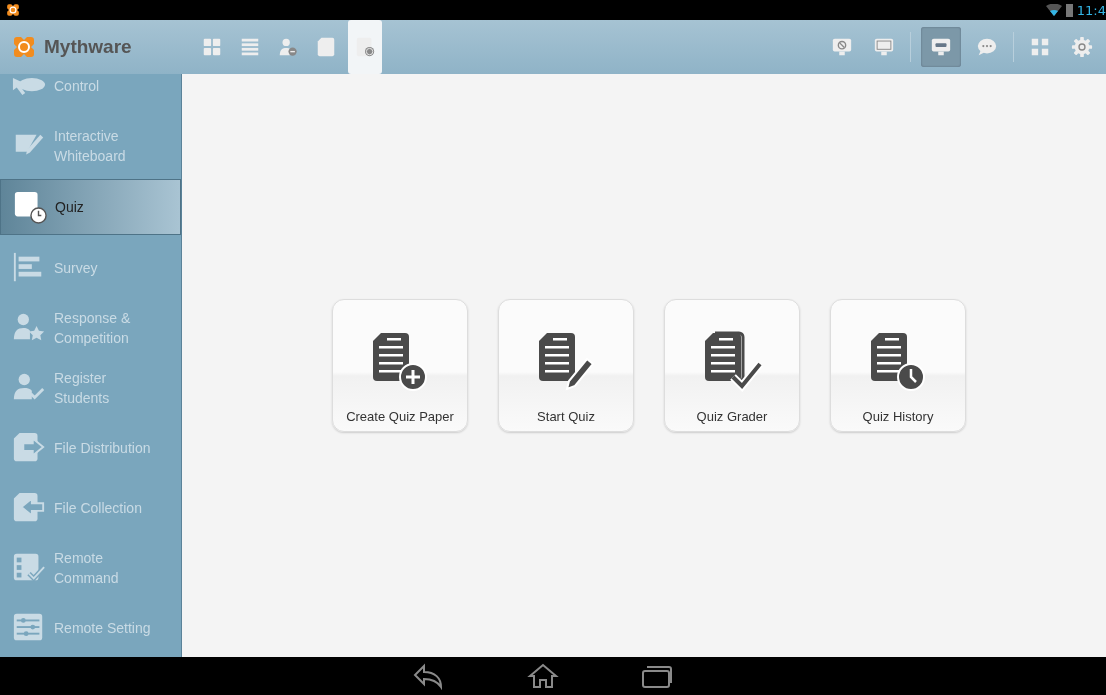  Describe the element at coordinates (90, 146) in the screenshot. I see `sidebar-item: Interactive Whiteboard` at that location.